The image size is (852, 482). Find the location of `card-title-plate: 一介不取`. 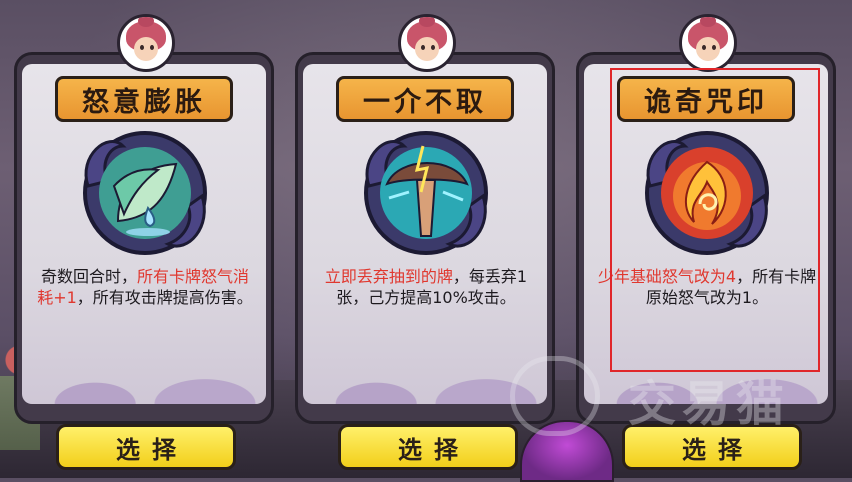

card-title-plate: 一介不取 is located at coordinates (425, 99).